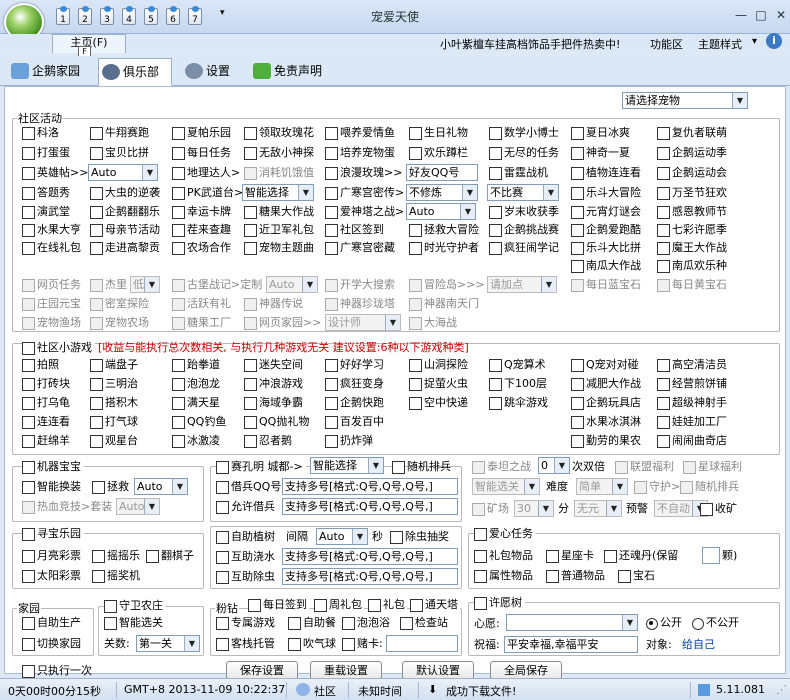  What do you see at coordinates (523, 192) in the screenshot?
I see `palace-race-select: 不比赛` at bounding box center [523, 192].